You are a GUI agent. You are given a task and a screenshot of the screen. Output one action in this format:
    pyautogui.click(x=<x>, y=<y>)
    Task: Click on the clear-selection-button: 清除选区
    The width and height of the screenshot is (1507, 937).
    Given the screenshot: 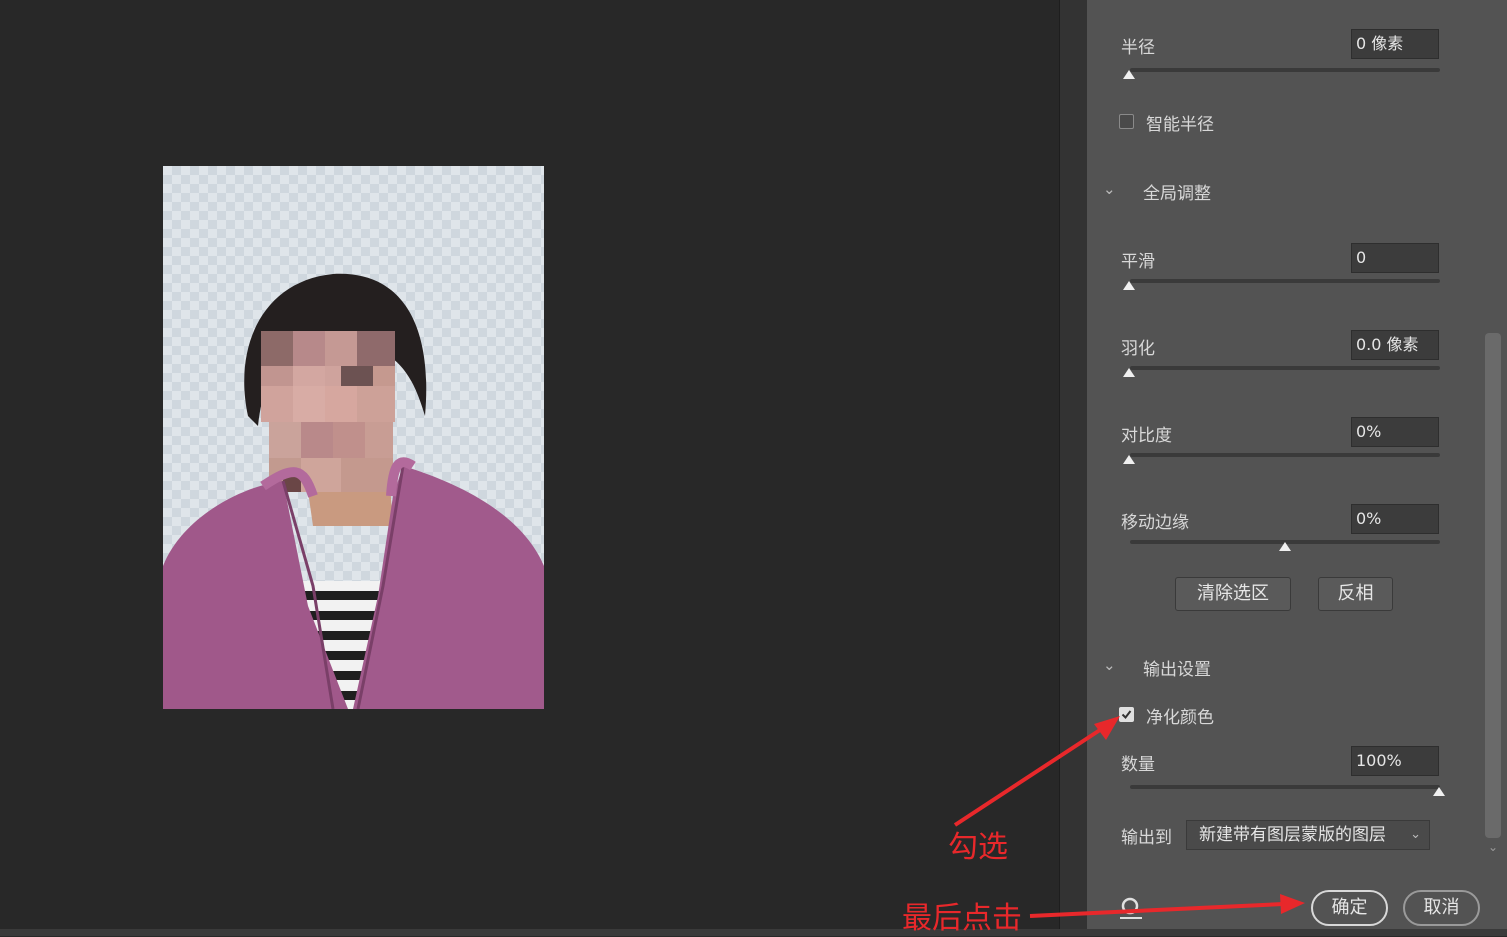 What is the action you would take?
    pyautogui.click(x=1233, y=594)
    